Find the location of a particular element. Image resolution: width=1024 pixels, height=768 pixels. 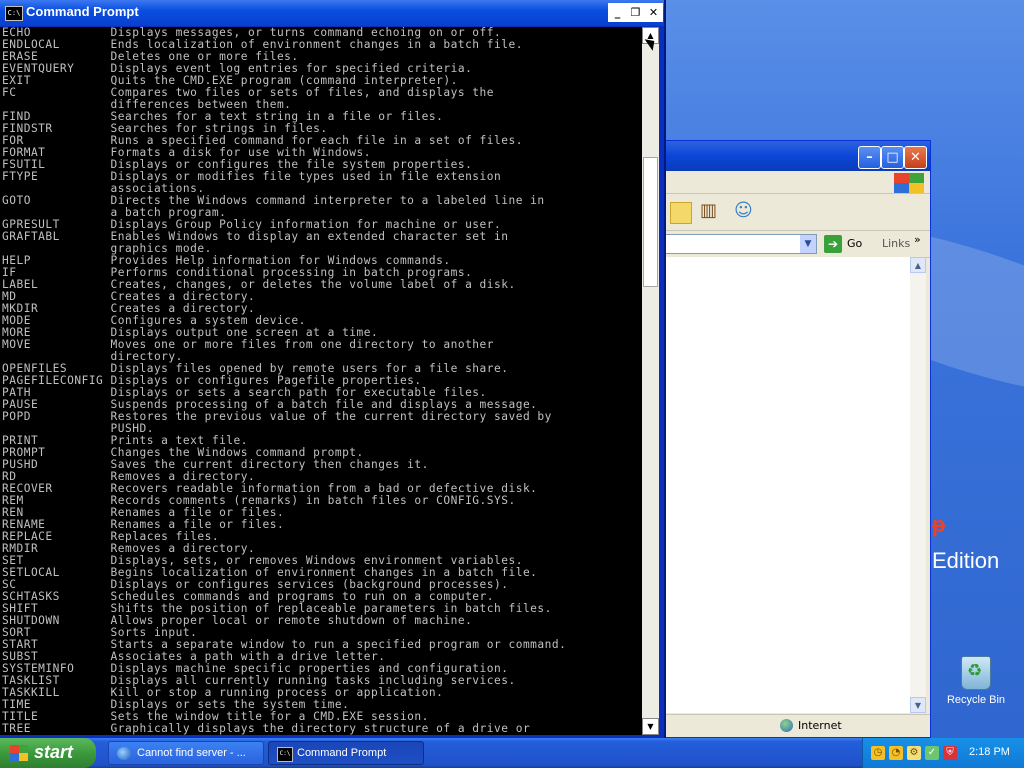

ie-globe-icon is located at coordinates (124, 753).